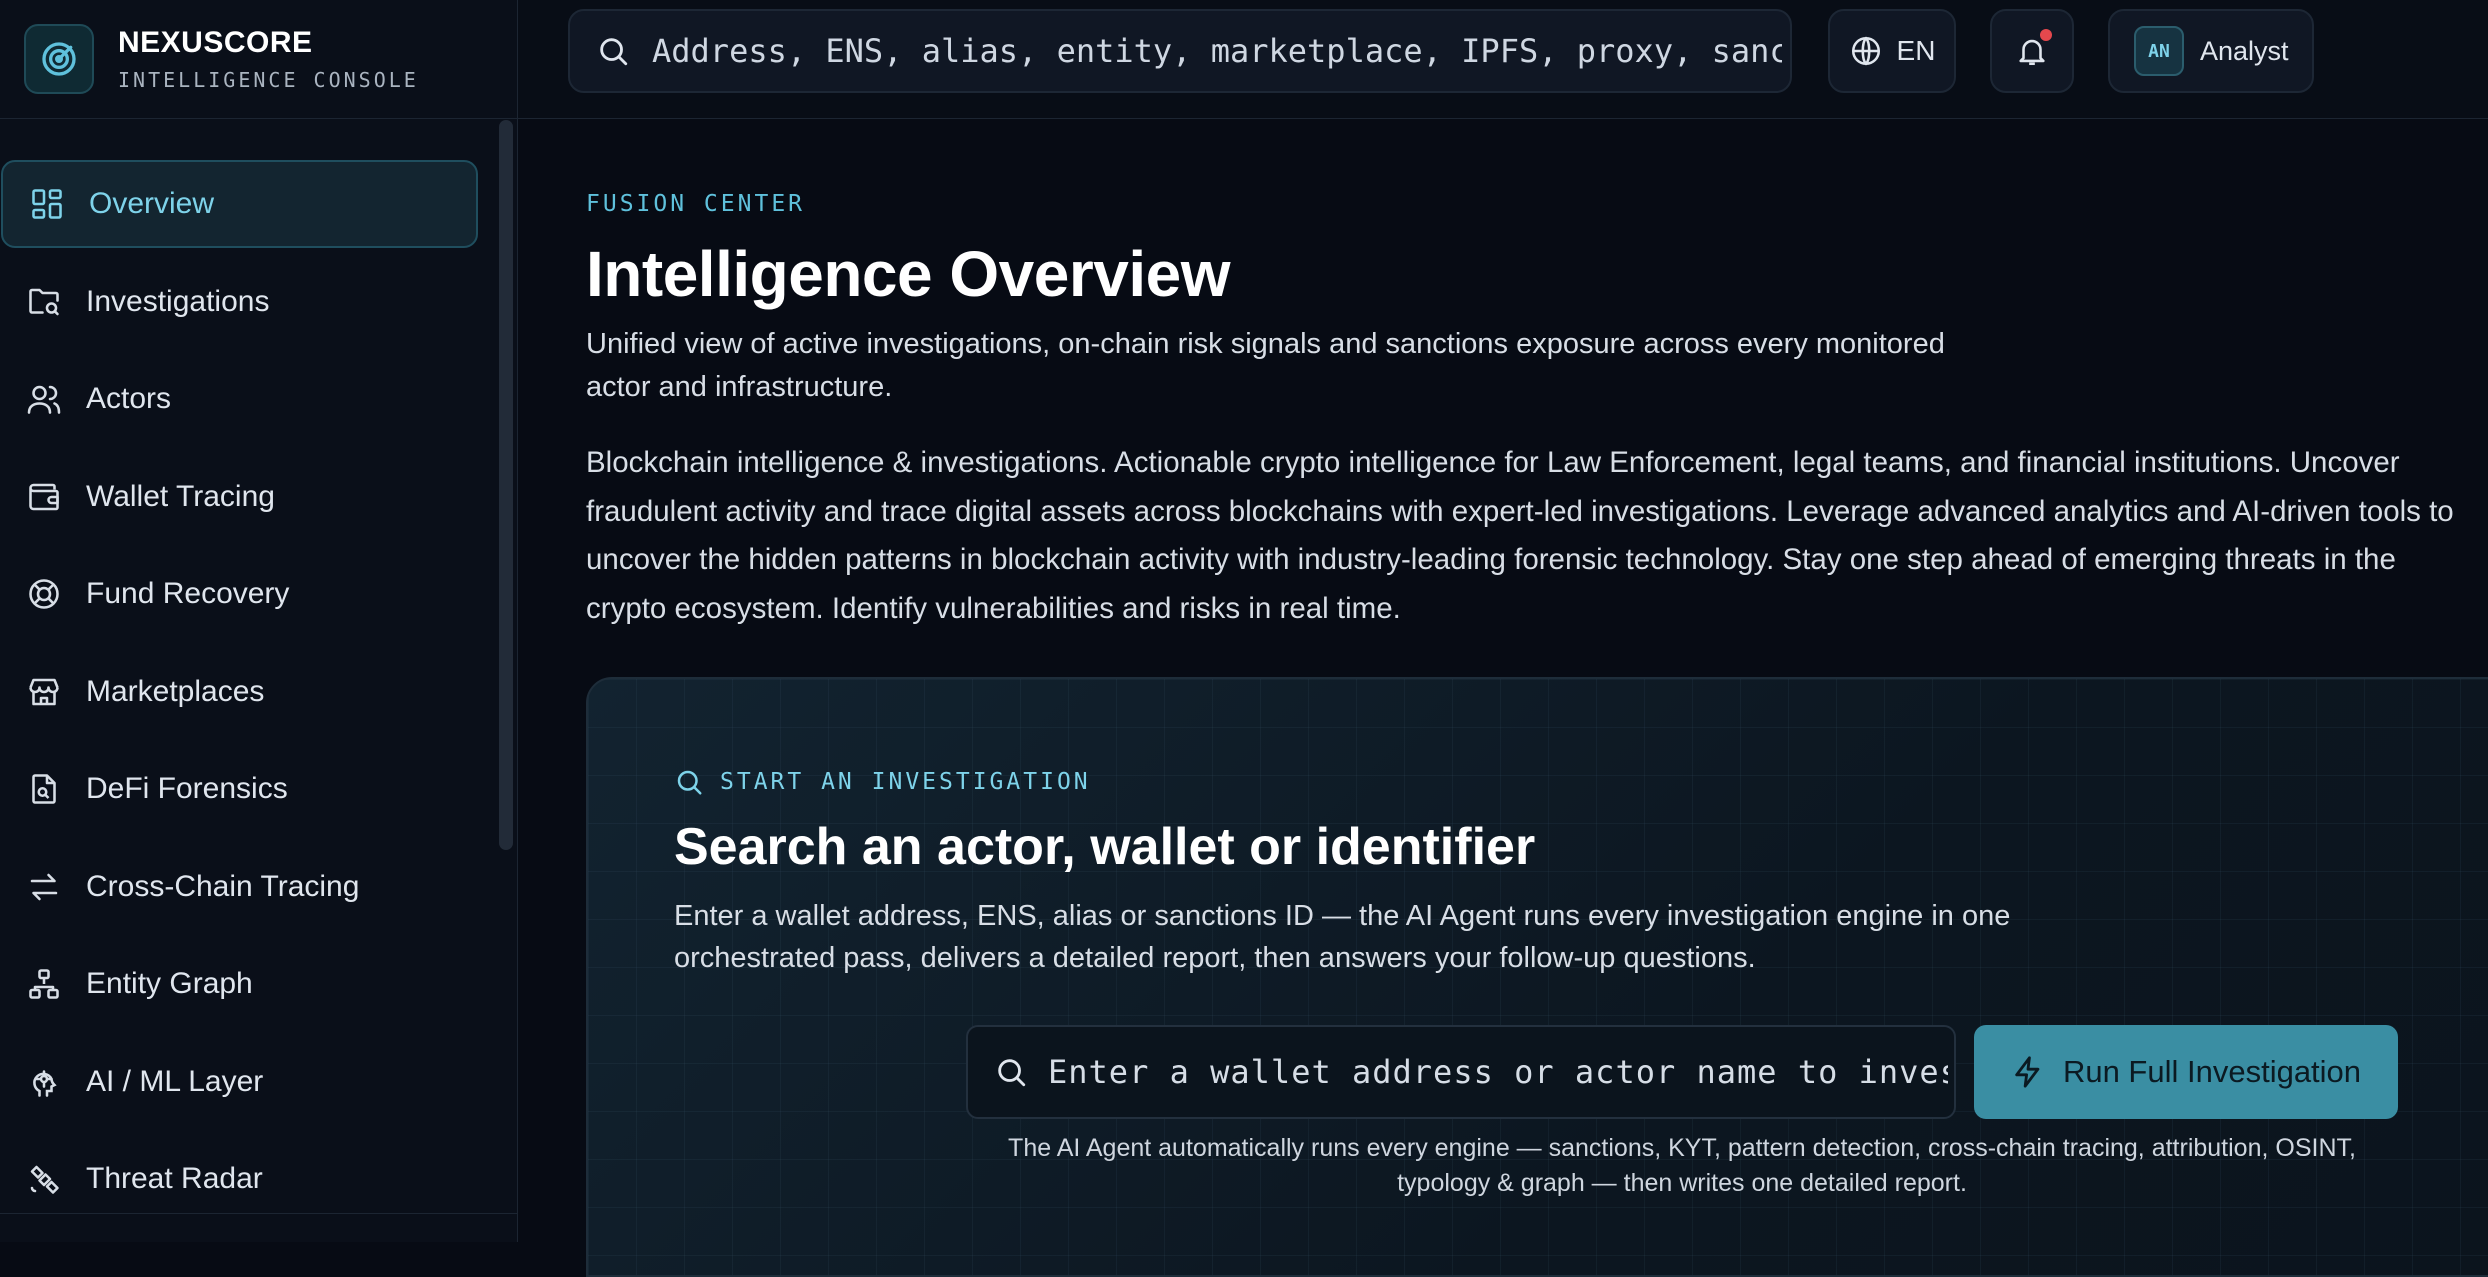 Image resolution: width=2488 pixels, height=1277 pixels. What do you see at coordinates (258, 59) in the screenshot?
I see `brand: NEXUSCORE INTELLIGENCE CONSOLE` at bounding box center [258, 59].